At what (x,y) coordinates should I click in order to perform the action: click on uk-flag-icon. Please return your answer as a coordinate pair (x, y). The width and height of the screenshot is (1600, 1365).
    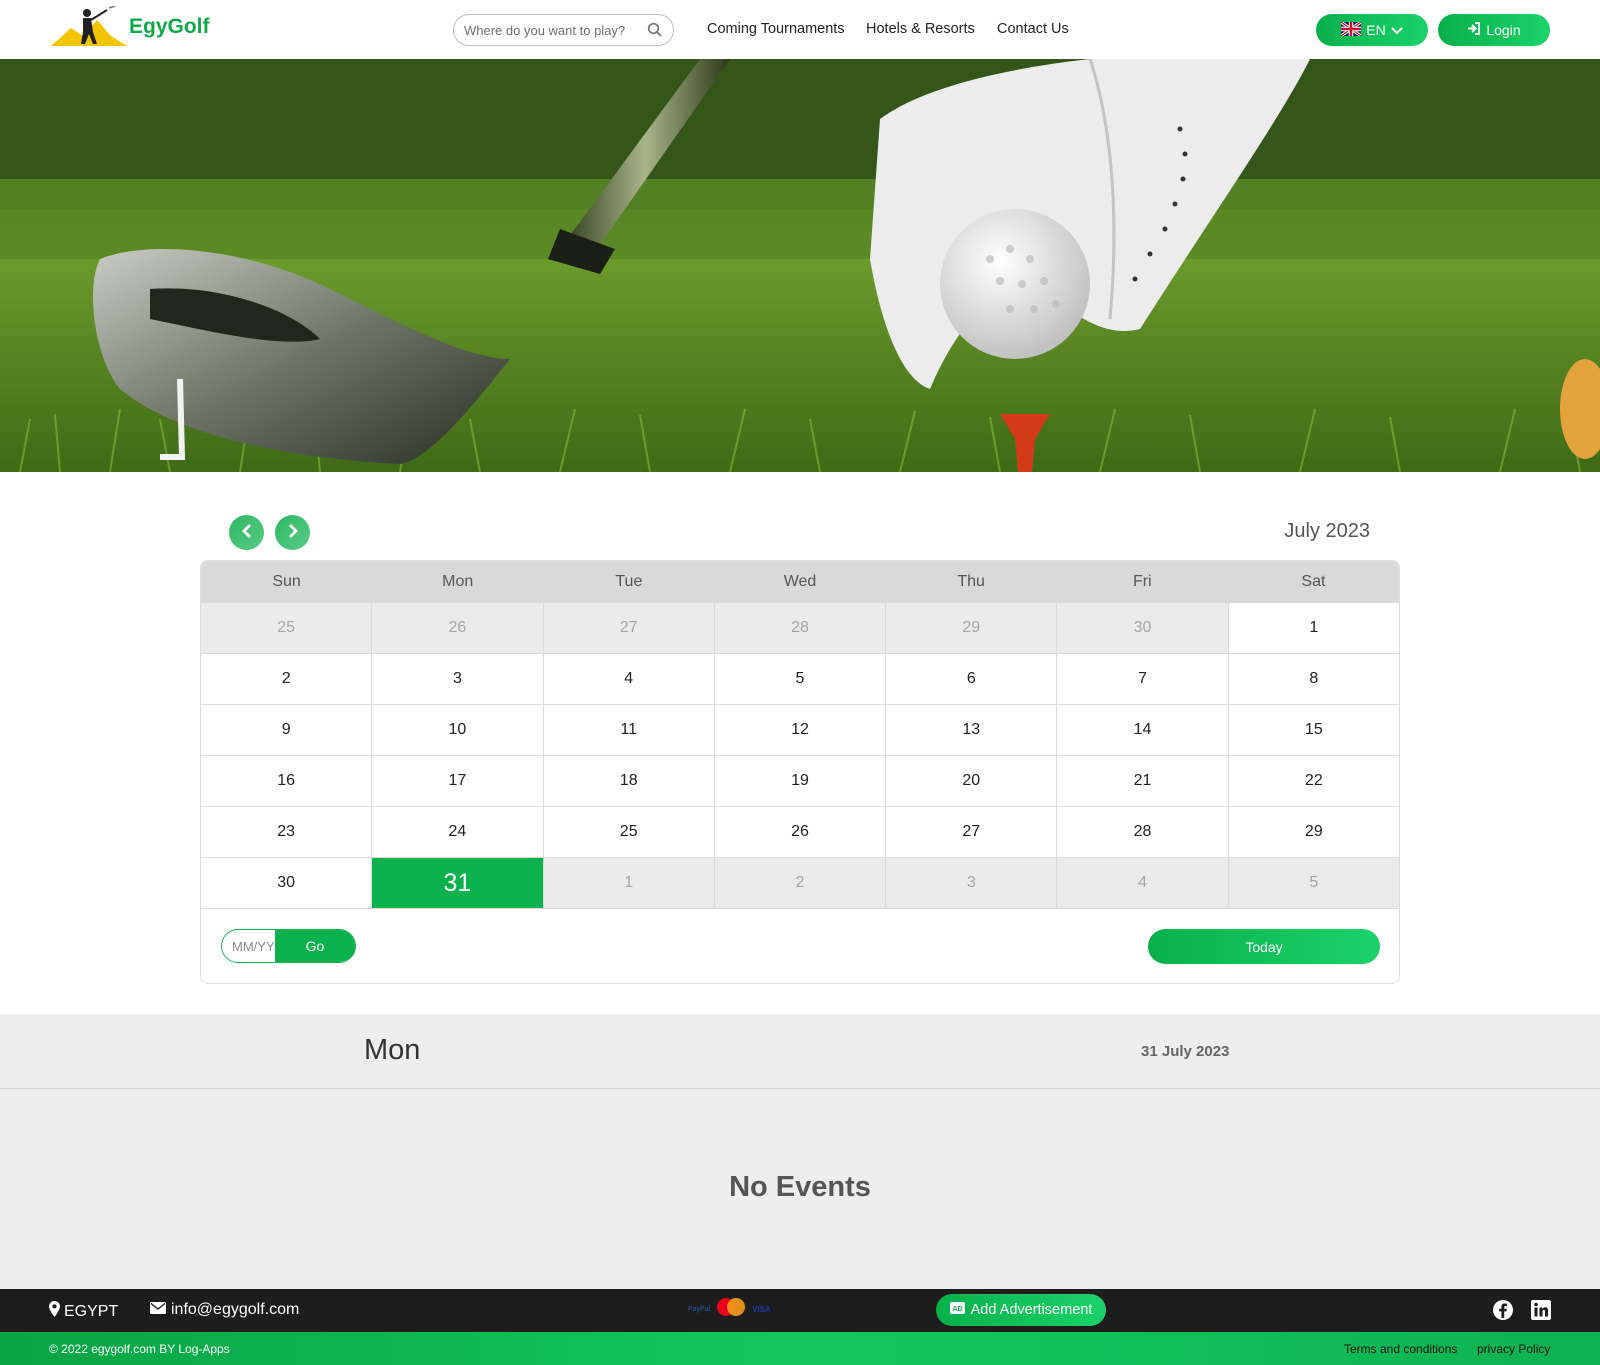
    Looking at the image, I should click on (1351, 29).